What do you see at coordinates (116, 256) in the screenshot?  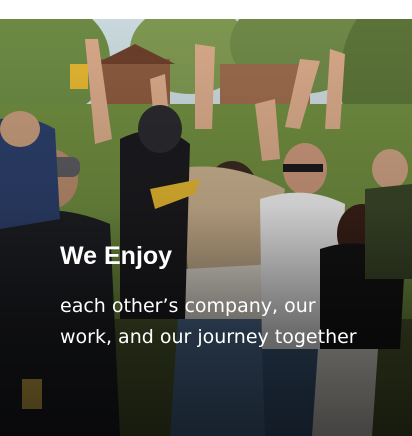 I see `card-heading: We Enjoy` at bounding box center [116, 256].